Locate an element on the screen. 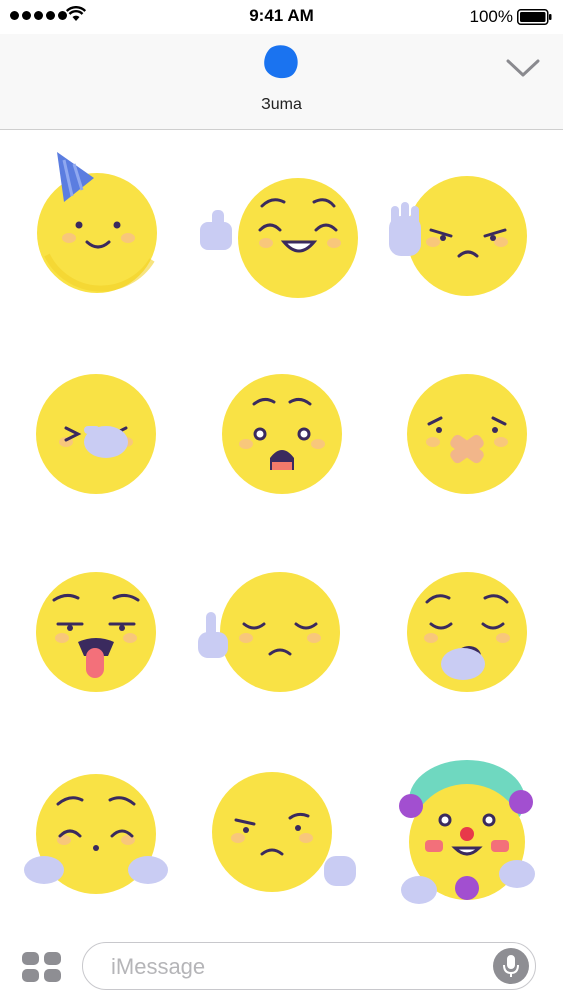 This screenshot has height=1000, width=563. yawning-sticker is located at coordinates (469, 630).